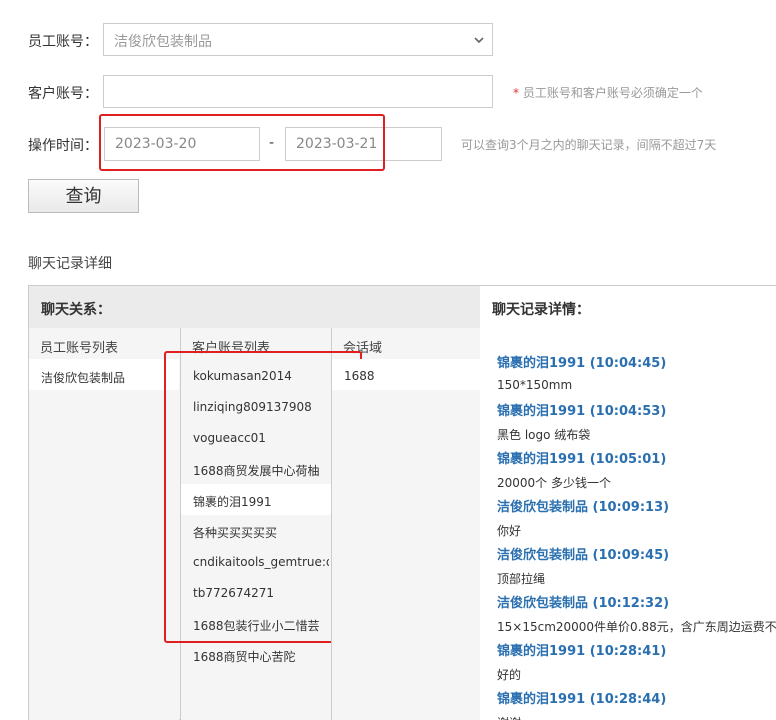 Image resolution: width=776 pixels, height=720 pixels. What do you see at coordinates (242, 142) in the screenshot?
I see `highlight-box-dates` at bounding box center [242, 142].